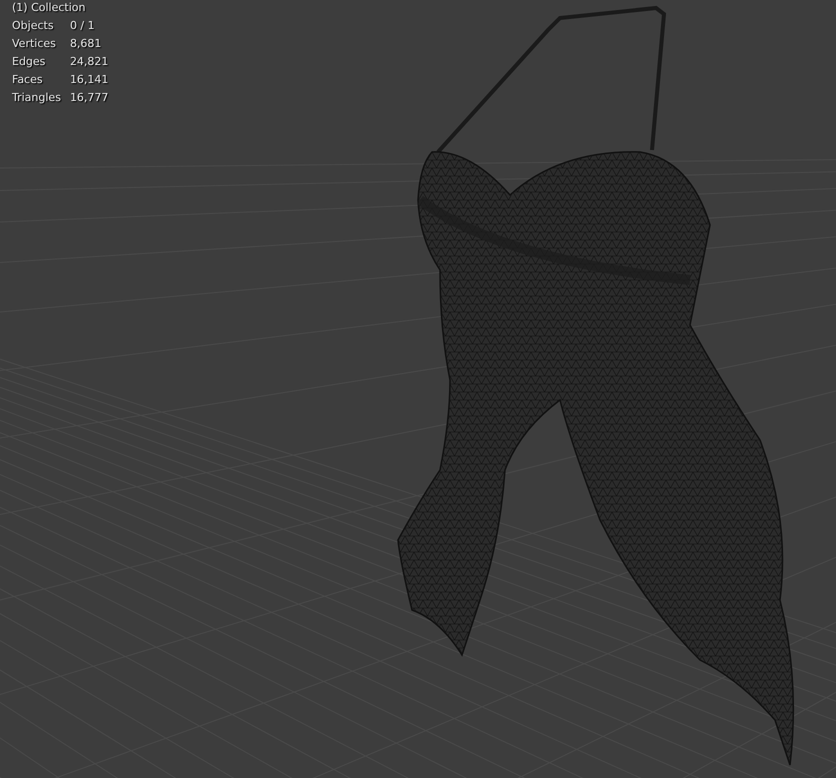  Describe the element at coordinates (83, 25) in the screenshot. I see `stat-value: 0 / 1` at that location.